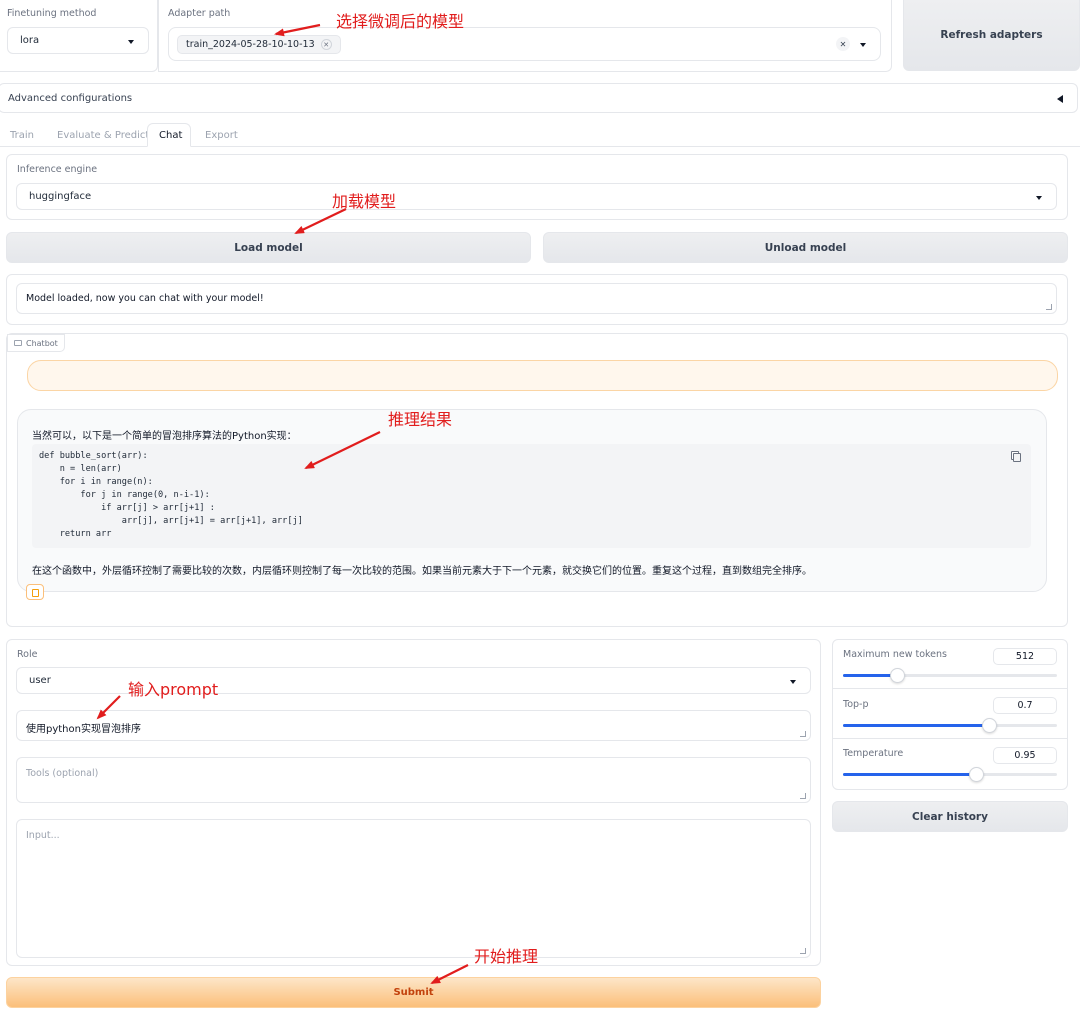  I want to click on top-p-label: Top-p, so click(856, 704).